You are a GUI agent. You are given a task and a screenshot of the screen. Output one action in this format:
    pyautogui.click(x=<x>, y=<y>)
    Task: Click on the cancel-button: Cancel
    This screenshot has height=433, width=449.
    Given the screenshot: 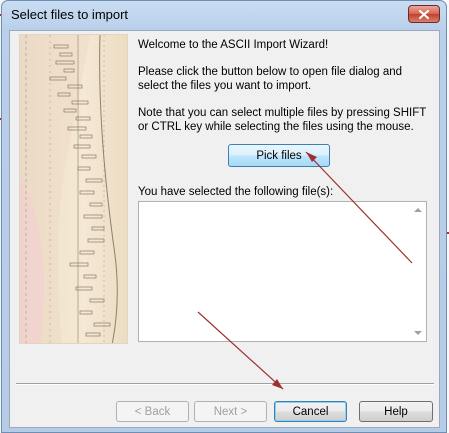 What is the action you would take?
    pyautogui.click(x=310, y=411)
    